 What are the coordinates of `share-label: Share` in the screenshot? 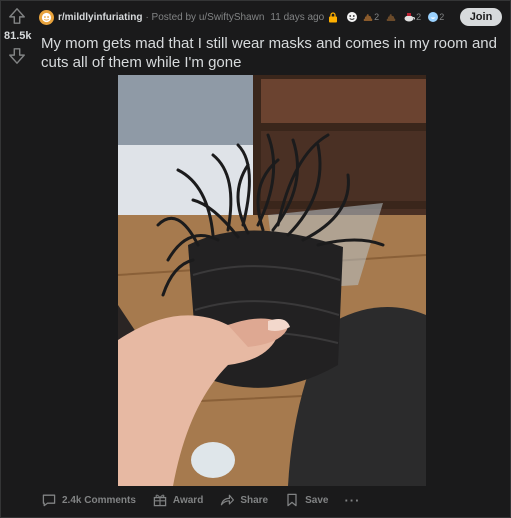 It's located at (254, 500).